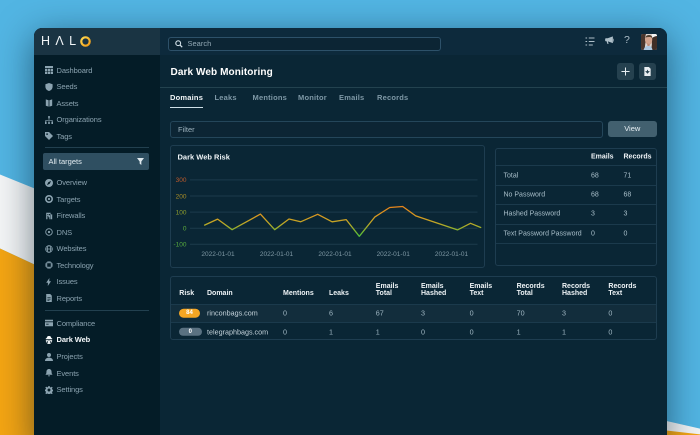  What do you see at coordinates (179, 245) in the screenshot?
I see `svg-text: -100` at bounding box center [179, 245].